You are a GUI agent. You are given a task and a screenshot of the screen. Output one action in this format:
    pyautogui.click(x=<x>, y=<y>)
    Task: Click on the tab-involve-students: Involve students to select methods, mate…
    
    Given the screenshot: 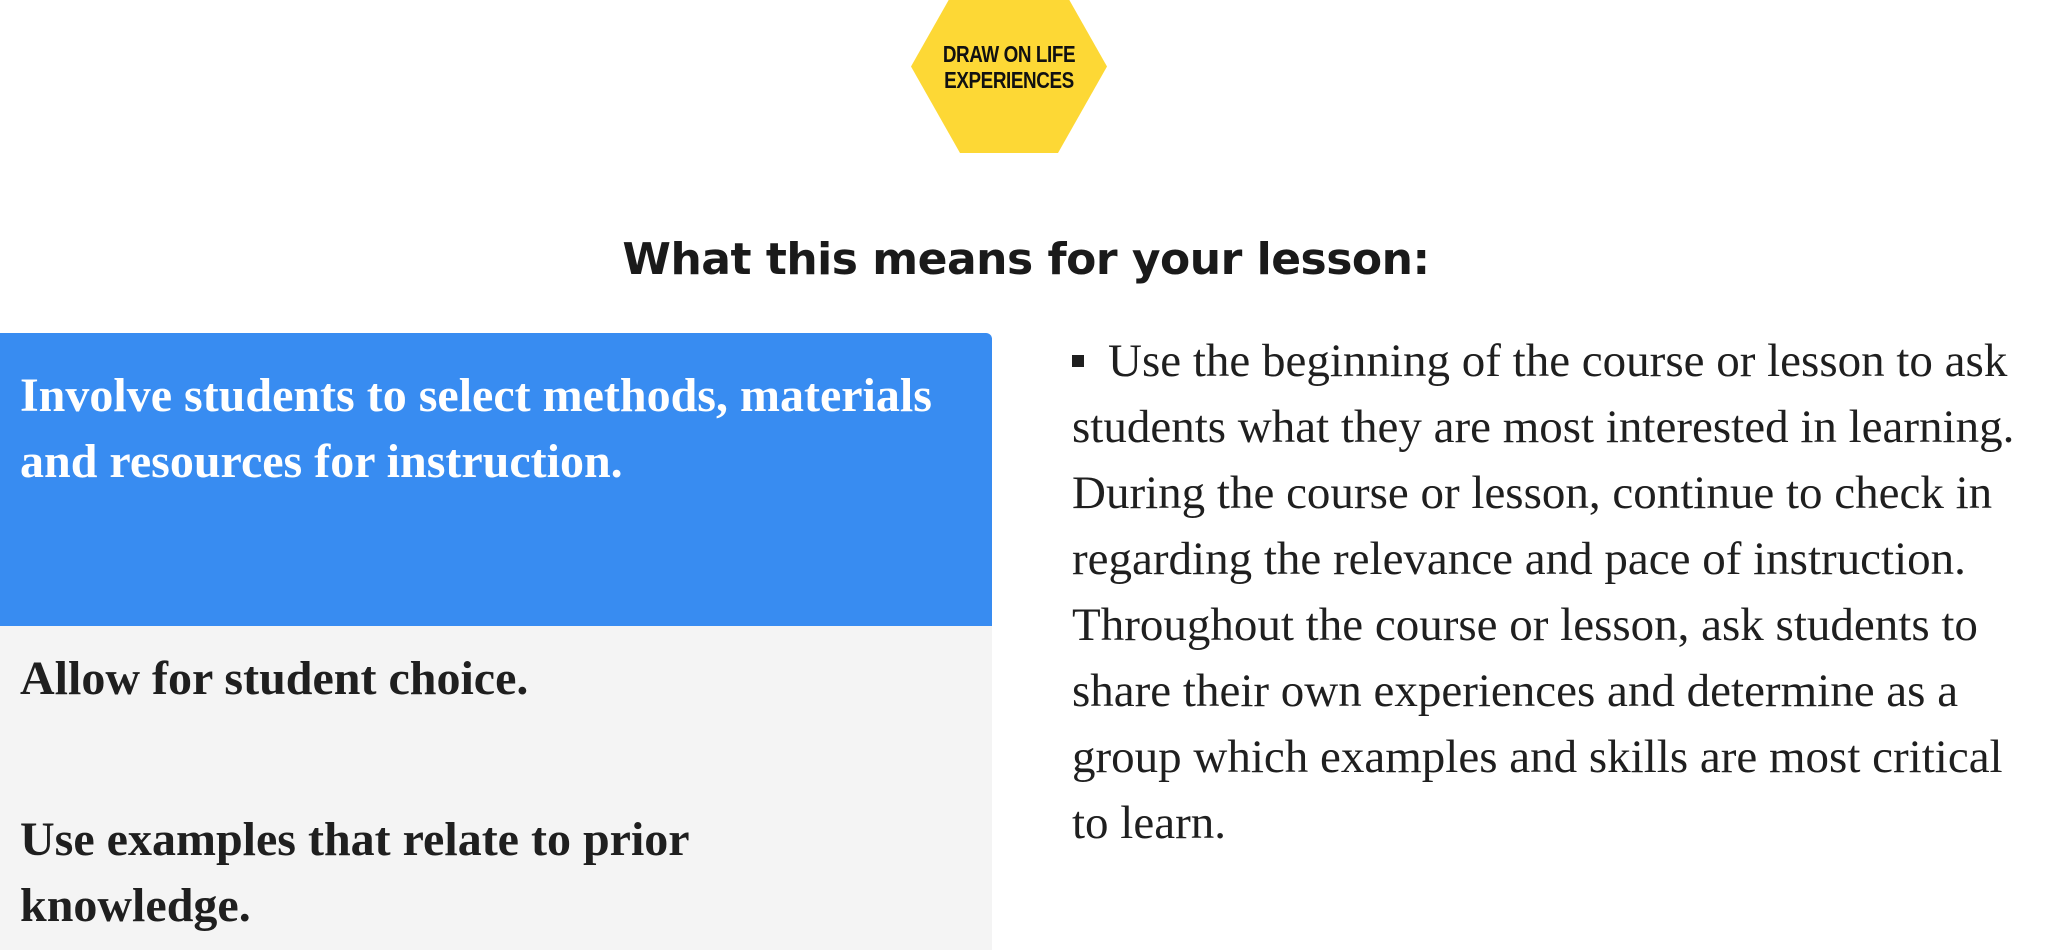 What is the action you would take?
    pyautogui.click(x=496, y=479)
    